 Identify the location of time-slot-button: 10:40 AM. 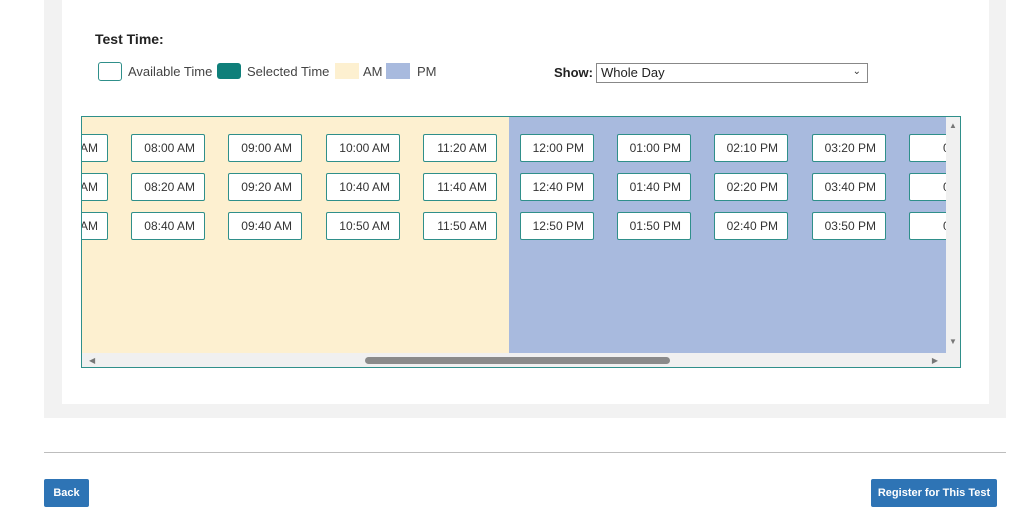
(363, 187).